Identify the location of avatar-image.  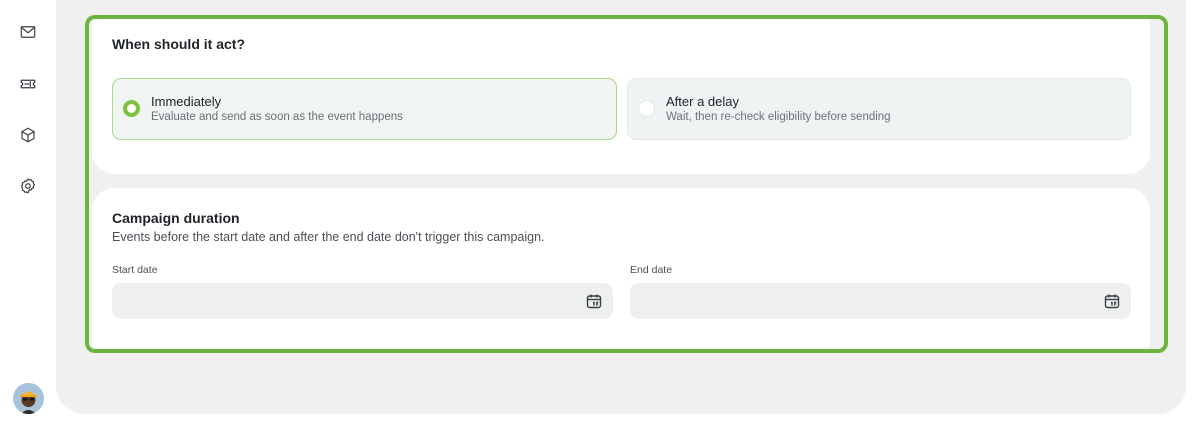
(28, 398).